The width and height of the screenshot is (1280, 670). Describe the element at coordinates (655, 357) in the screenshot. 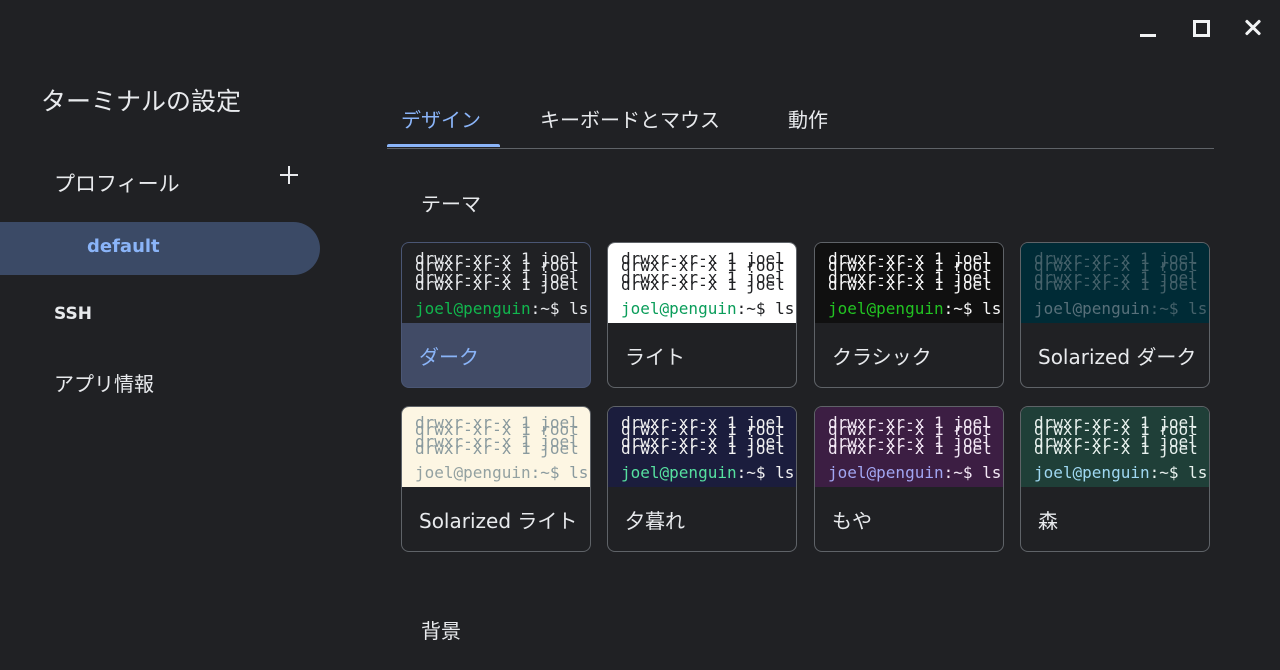

I see `theme-label: ライト` at that location.